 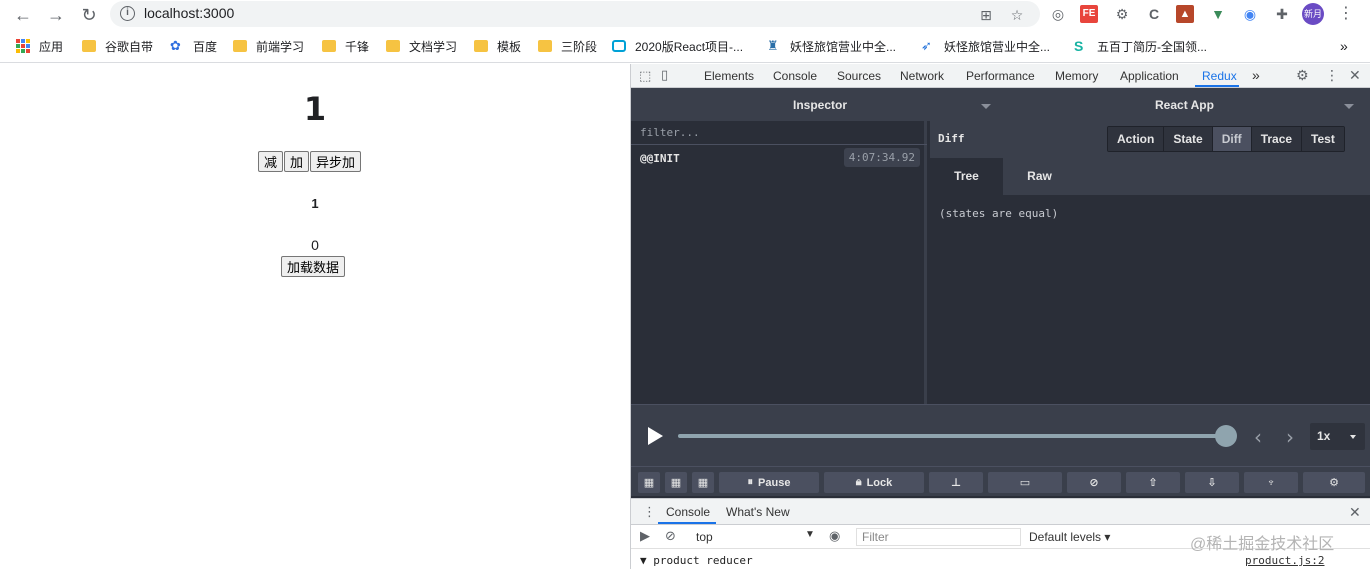 What do you see at coordinates (986, 15) in the screenshot?
I see `translate-icon: ⊞` at bounding box center [986, 15].